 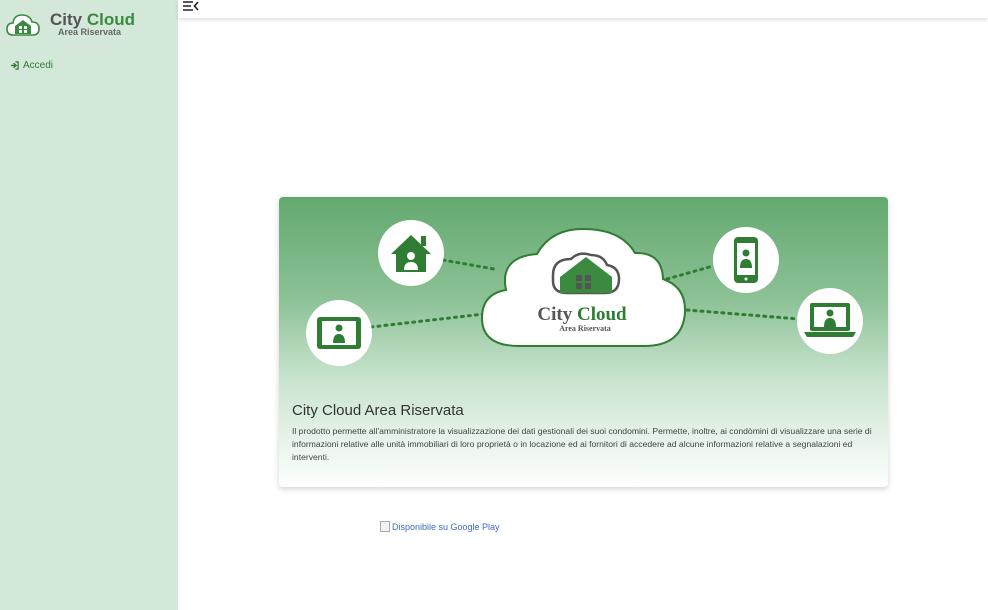 What do you see at coordinates (746, 260) in the screenshot?
I see `phone-user-icon` at bounding box center [746, 260].